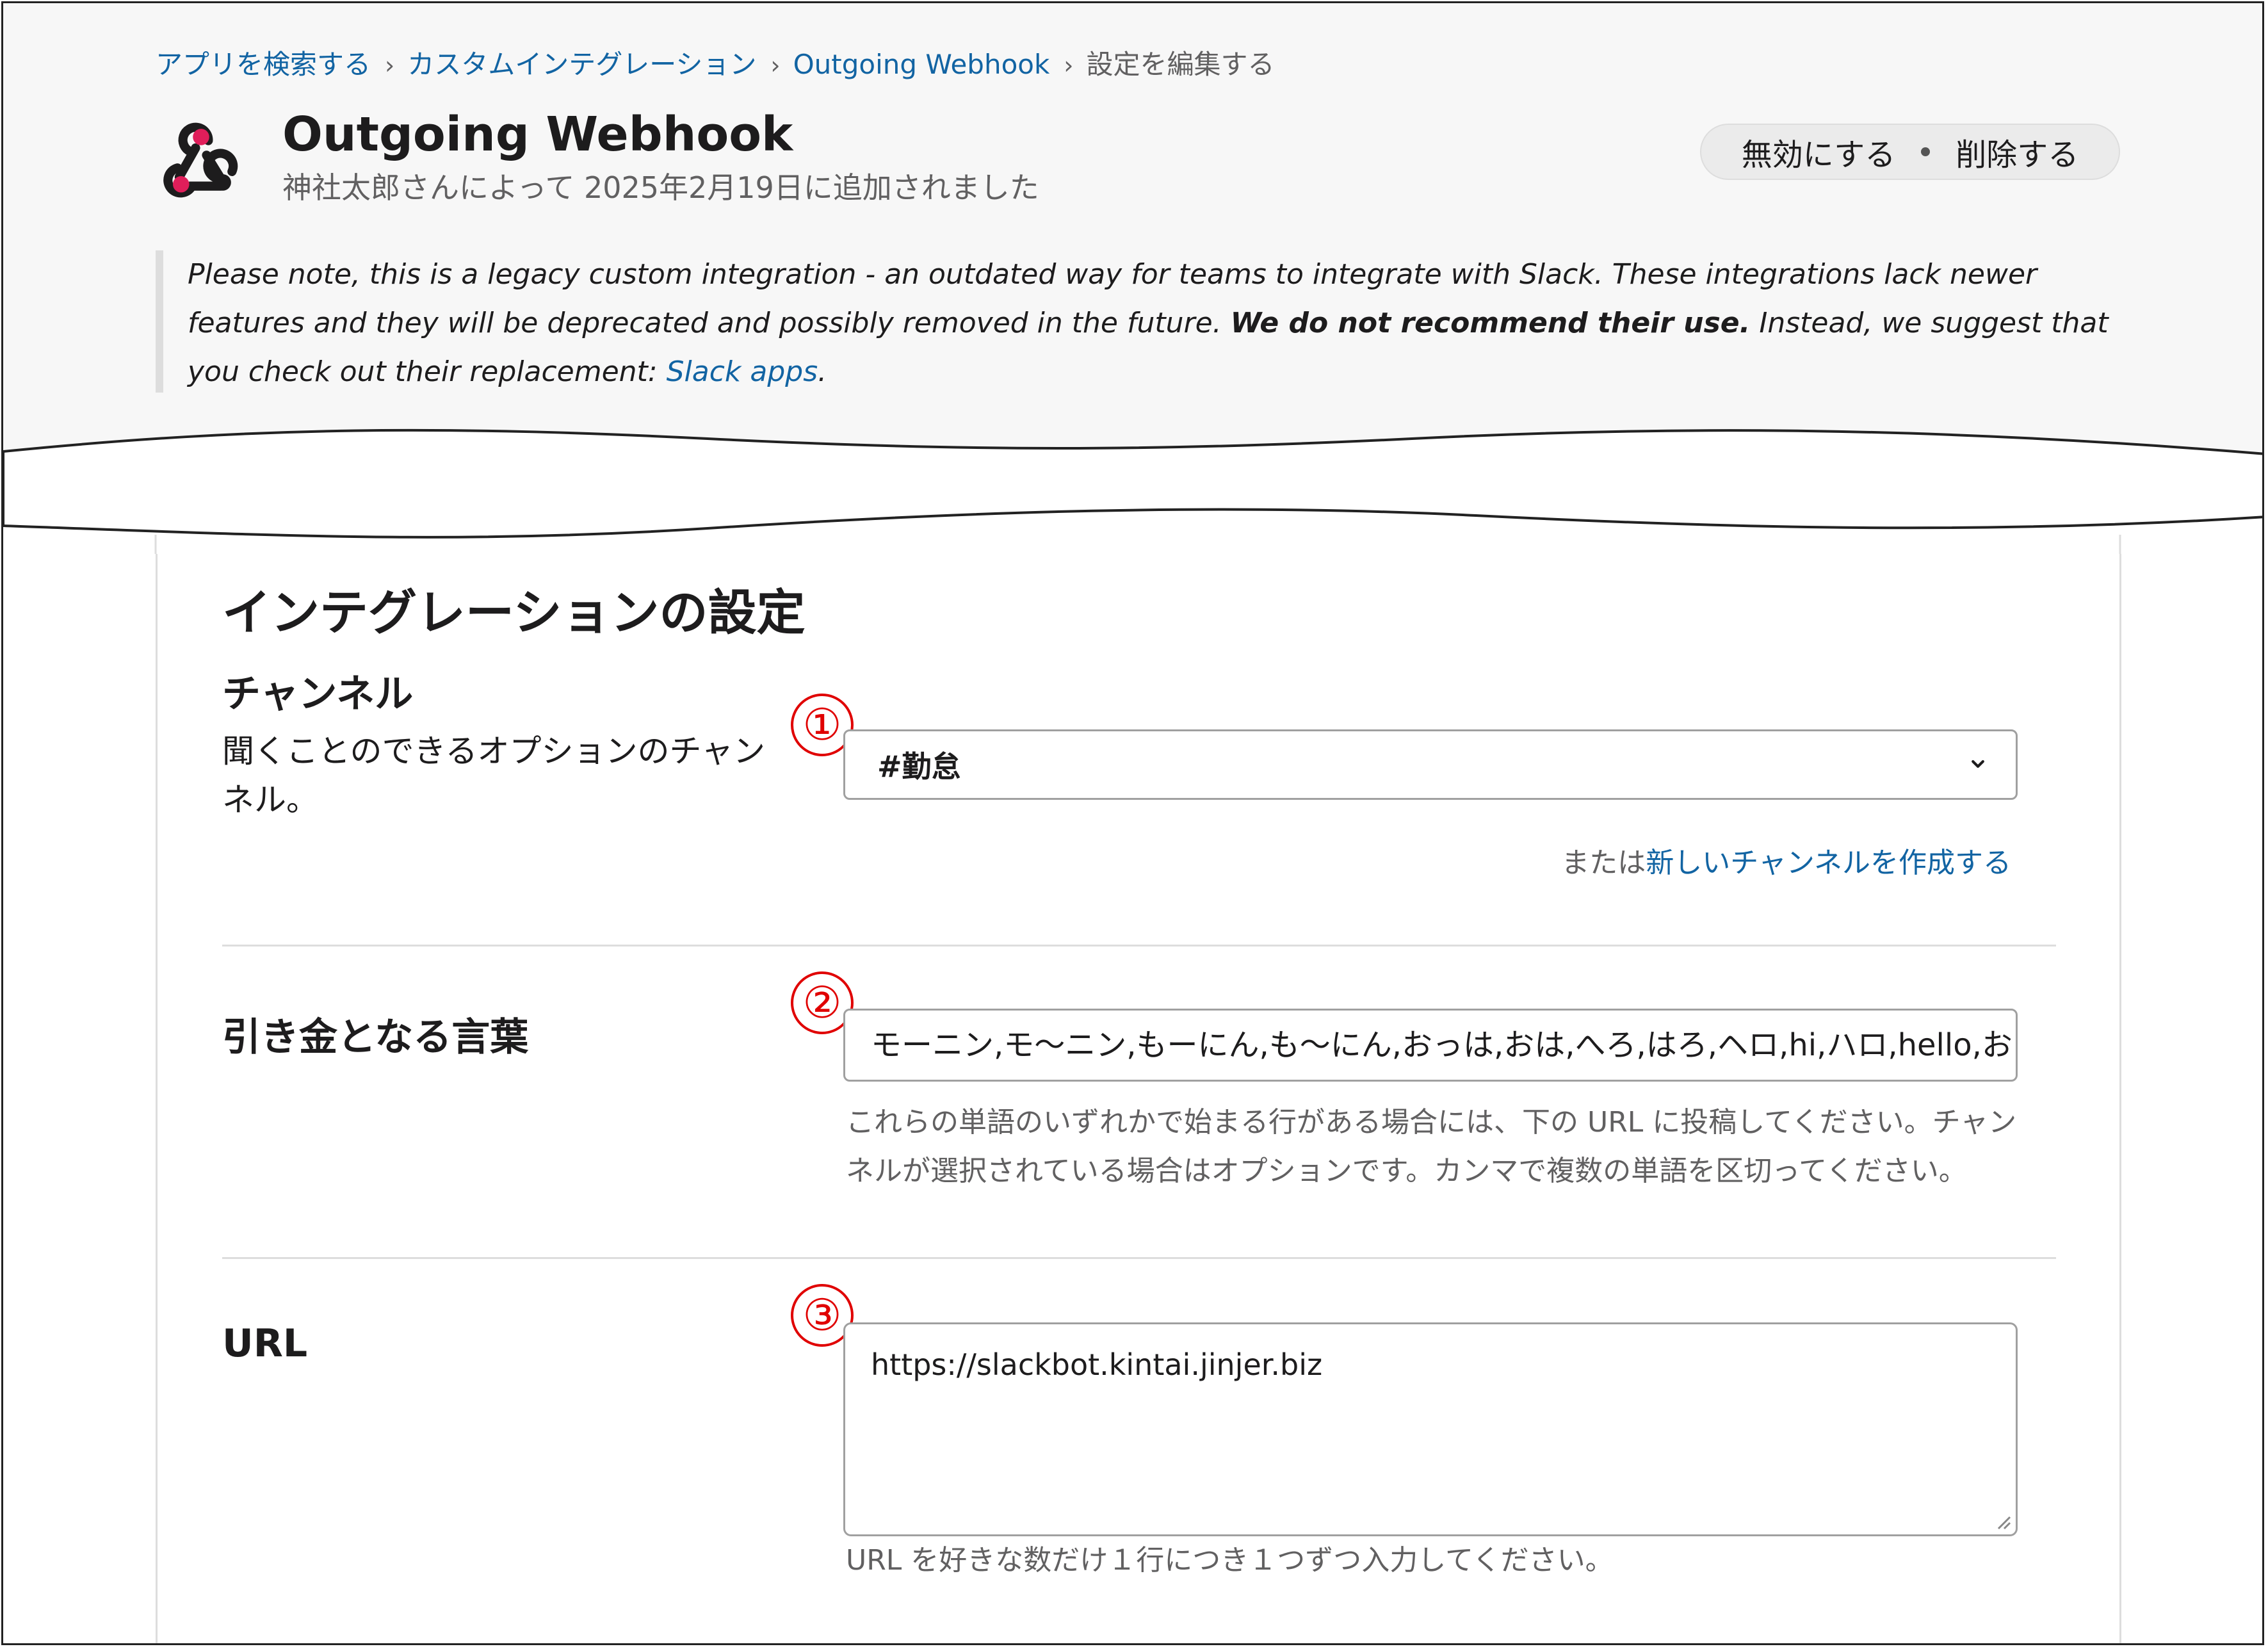 The image size is (2268, 1649). I want to click on url-label: URL, so click(265, 1343).